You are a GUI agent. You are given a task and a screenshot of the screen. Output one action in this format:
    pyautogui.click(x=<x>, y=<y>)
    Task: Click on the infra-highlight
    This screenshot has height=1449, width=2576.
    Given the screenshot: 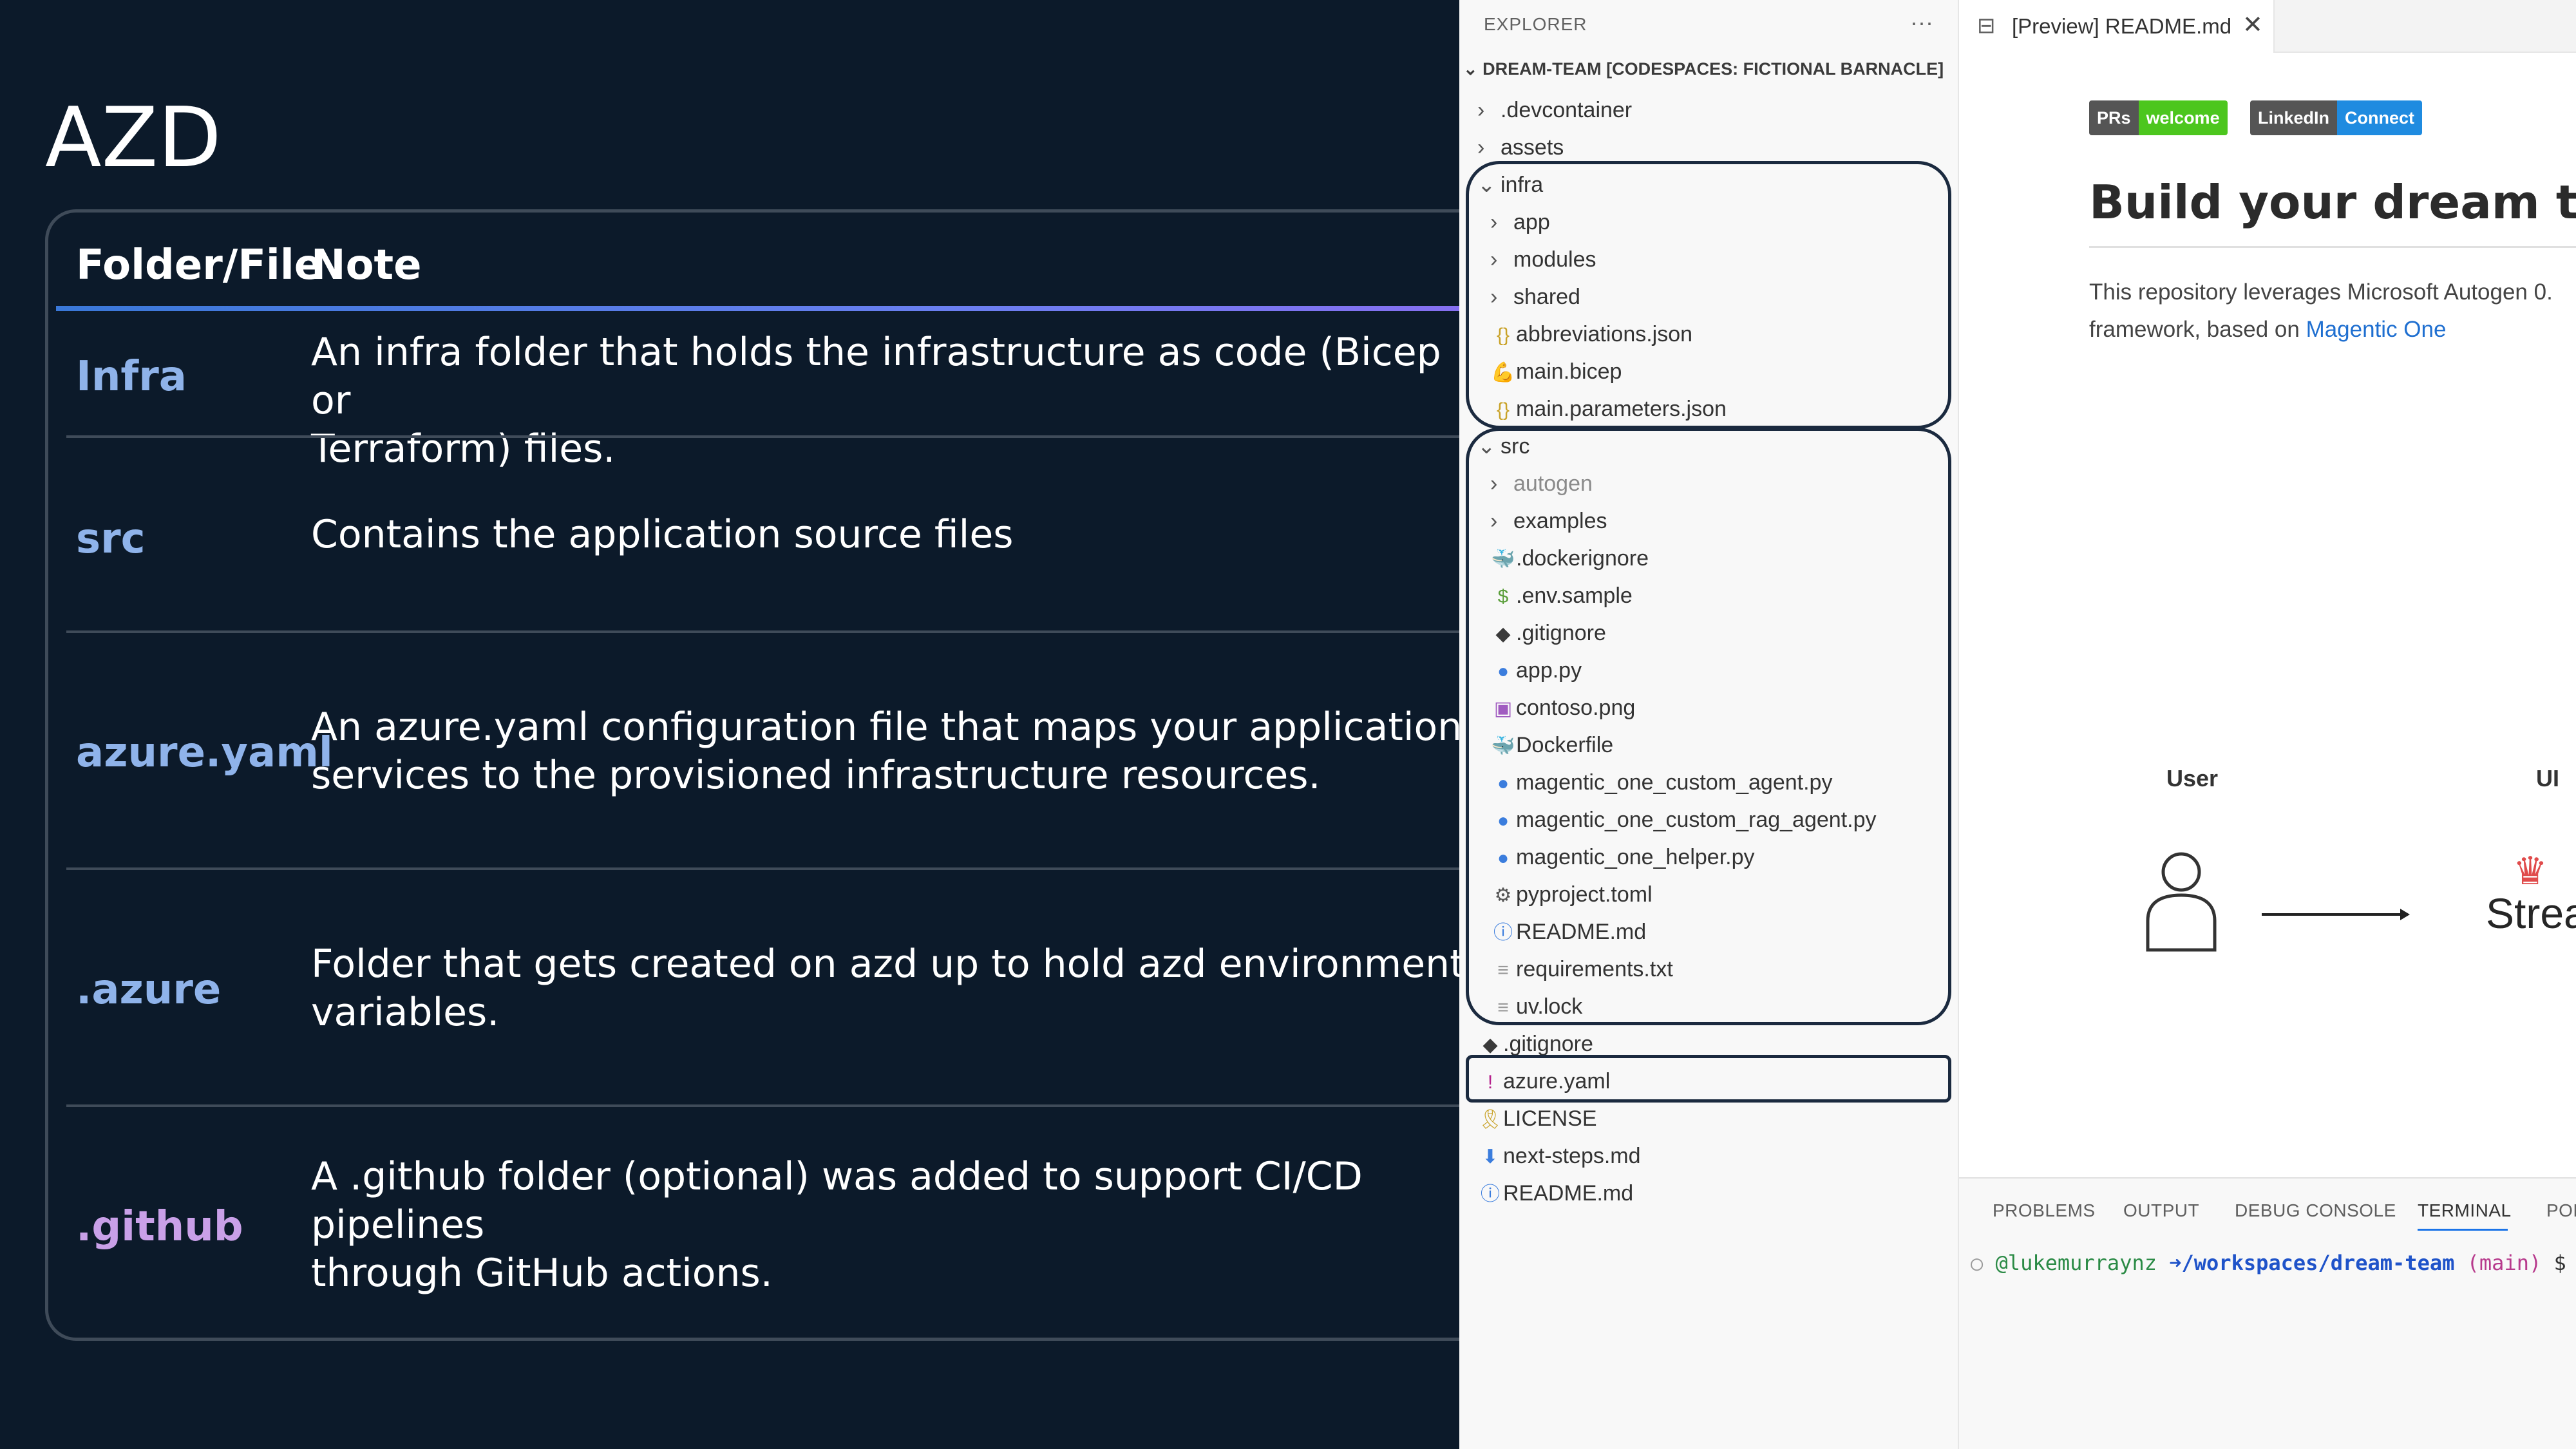 What is the action you would take?
    pyautogui.click(x=1708, y=295)
    